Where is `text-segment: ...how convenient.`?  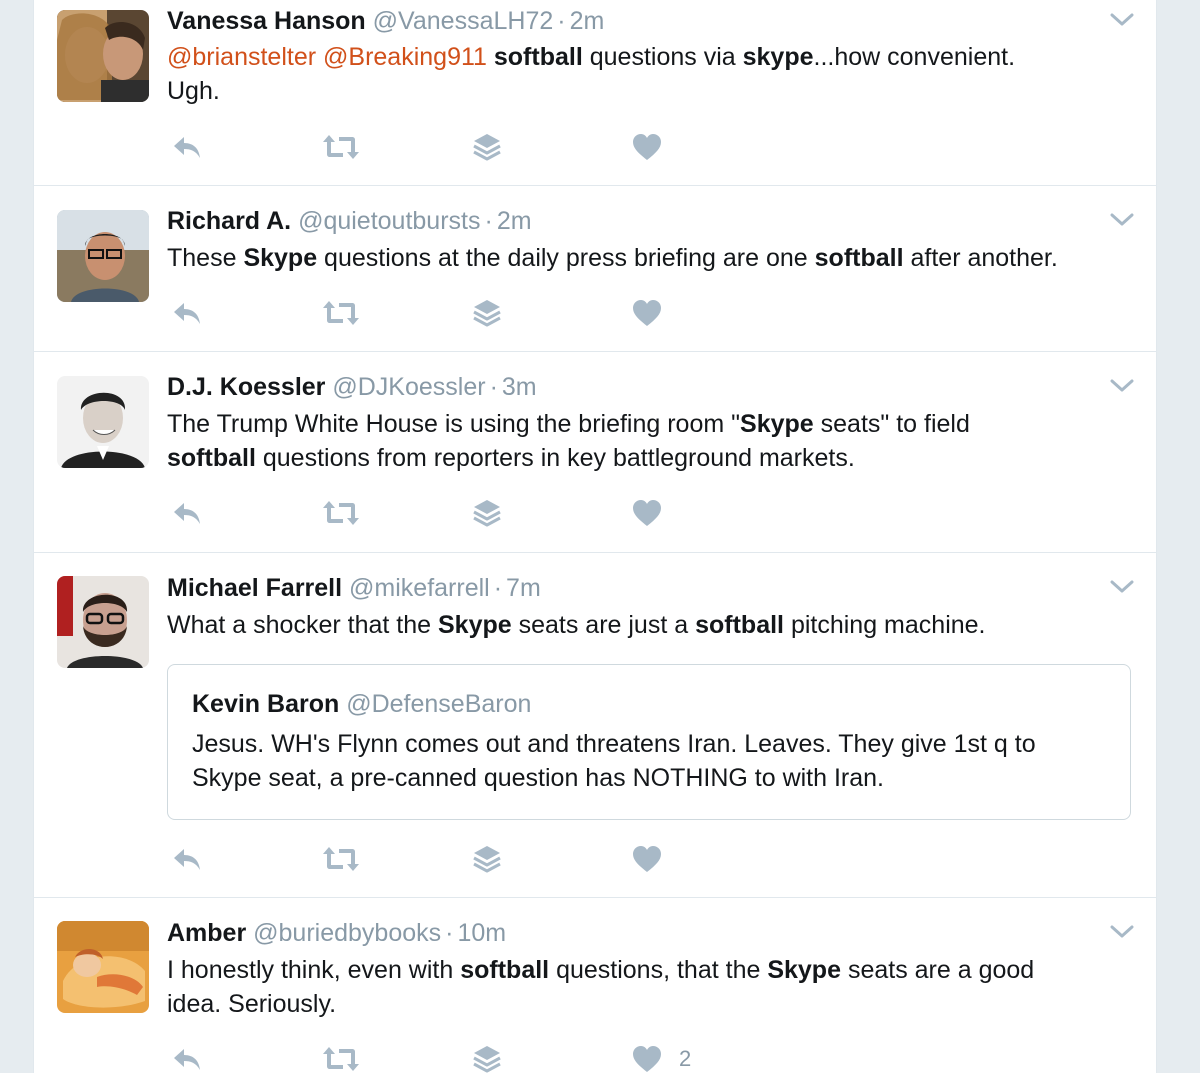 text-segment: ...how convenient. is located at coordinates (914, 57).